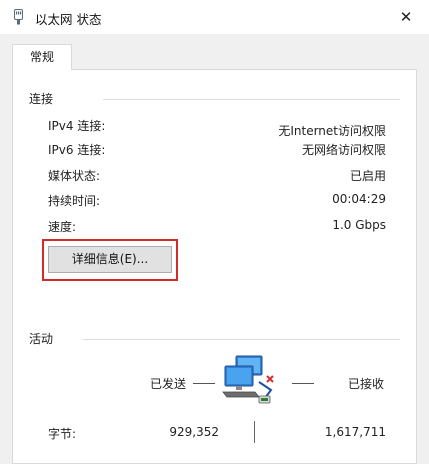  What do you see at coordinates (74, 201) in the screenshot?
I see `duration-label: 持续时间:` at bounding box center [74, 201].